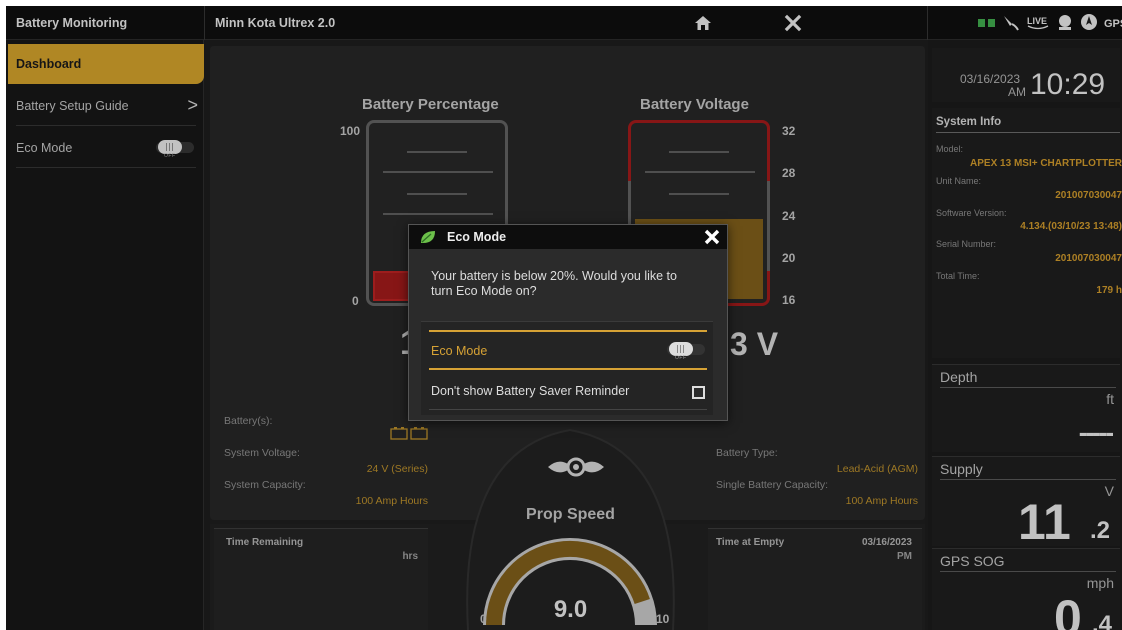  What do you see at coordinates (477, 237) in the screenshot?
I see `dialog-title: Eco Mode` at bounding box center [477, 237].